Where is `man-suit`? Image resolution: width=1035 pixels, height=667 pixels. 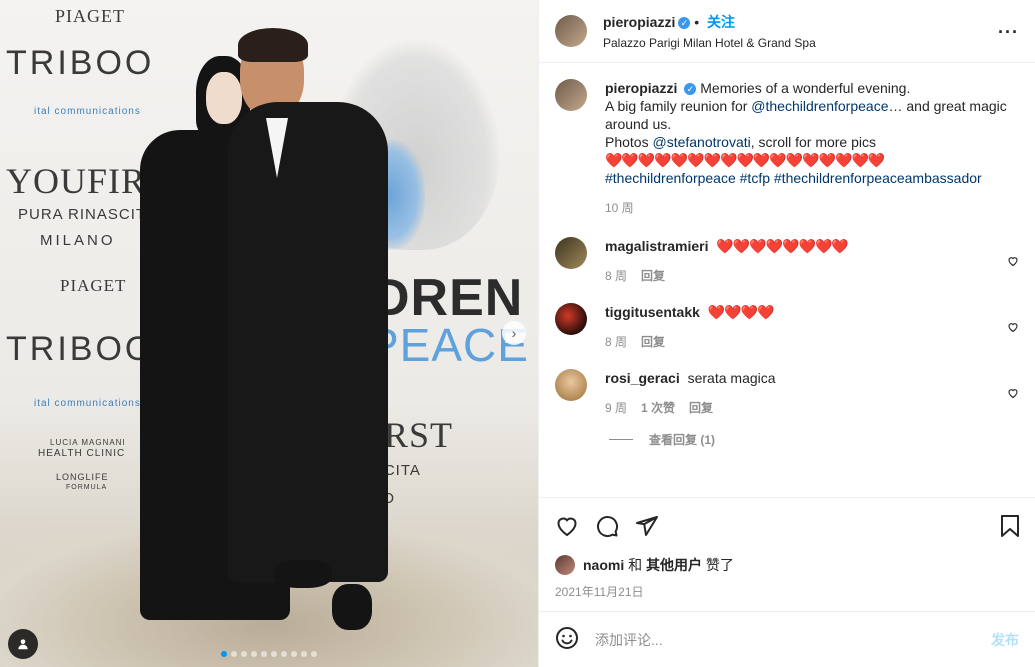
man-suit is located at coordinates (308, 342).